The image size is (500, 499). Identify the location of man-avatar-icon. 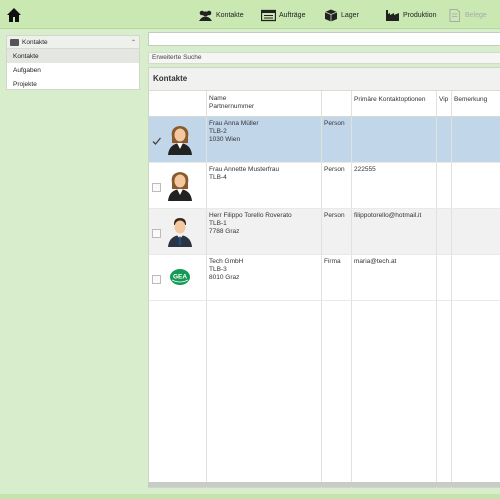
(180, 232).